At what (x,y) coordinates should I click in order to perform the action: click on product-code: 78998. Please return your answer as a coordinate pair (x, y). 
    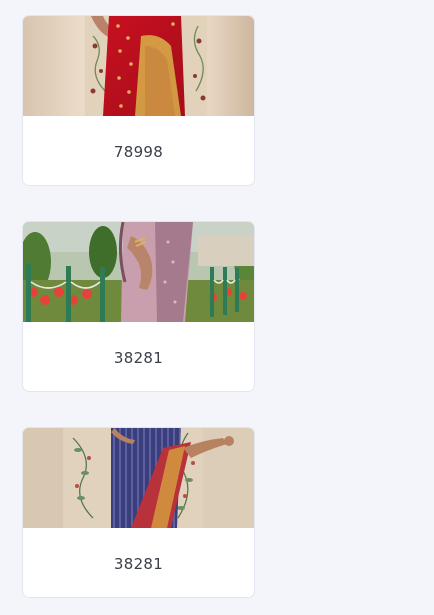
    Looking at the image, I should click on (138, 151).